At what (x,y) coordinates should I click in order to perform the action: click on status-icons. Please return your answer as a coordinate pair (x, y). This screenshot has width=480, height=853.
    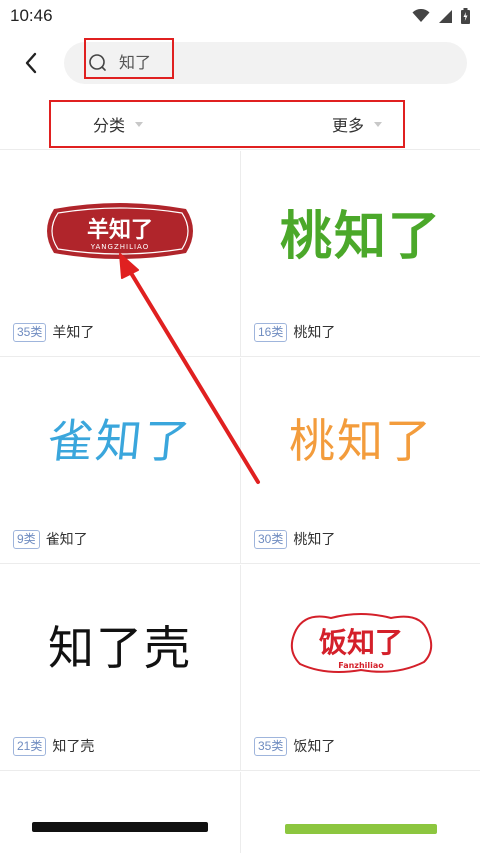
    Looking at the image, I should click on (441, 16).